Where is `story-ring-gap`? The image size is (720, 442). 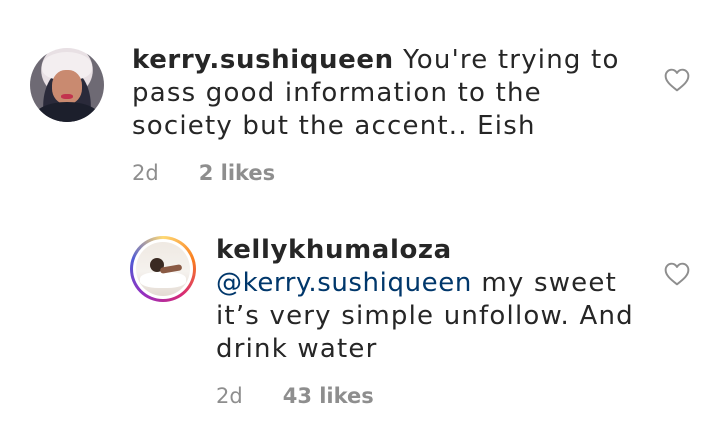 story-ring-gap is located at coordinates (163, 269).